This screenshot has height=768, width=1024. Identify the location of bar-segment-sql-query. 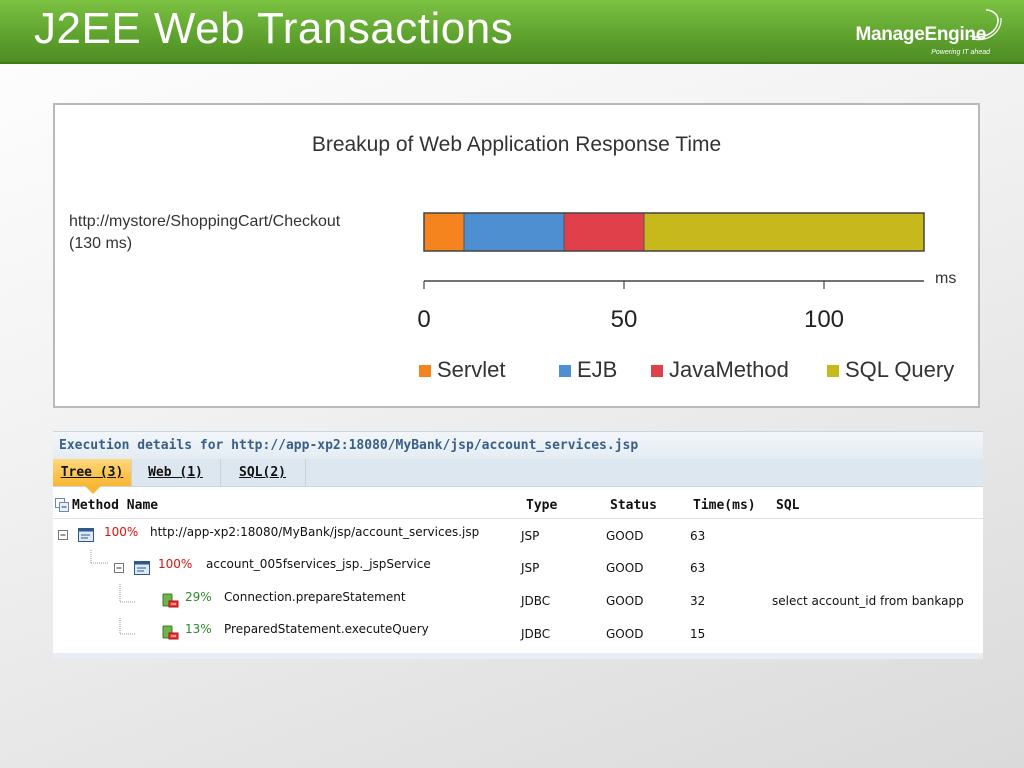
(784, 232).